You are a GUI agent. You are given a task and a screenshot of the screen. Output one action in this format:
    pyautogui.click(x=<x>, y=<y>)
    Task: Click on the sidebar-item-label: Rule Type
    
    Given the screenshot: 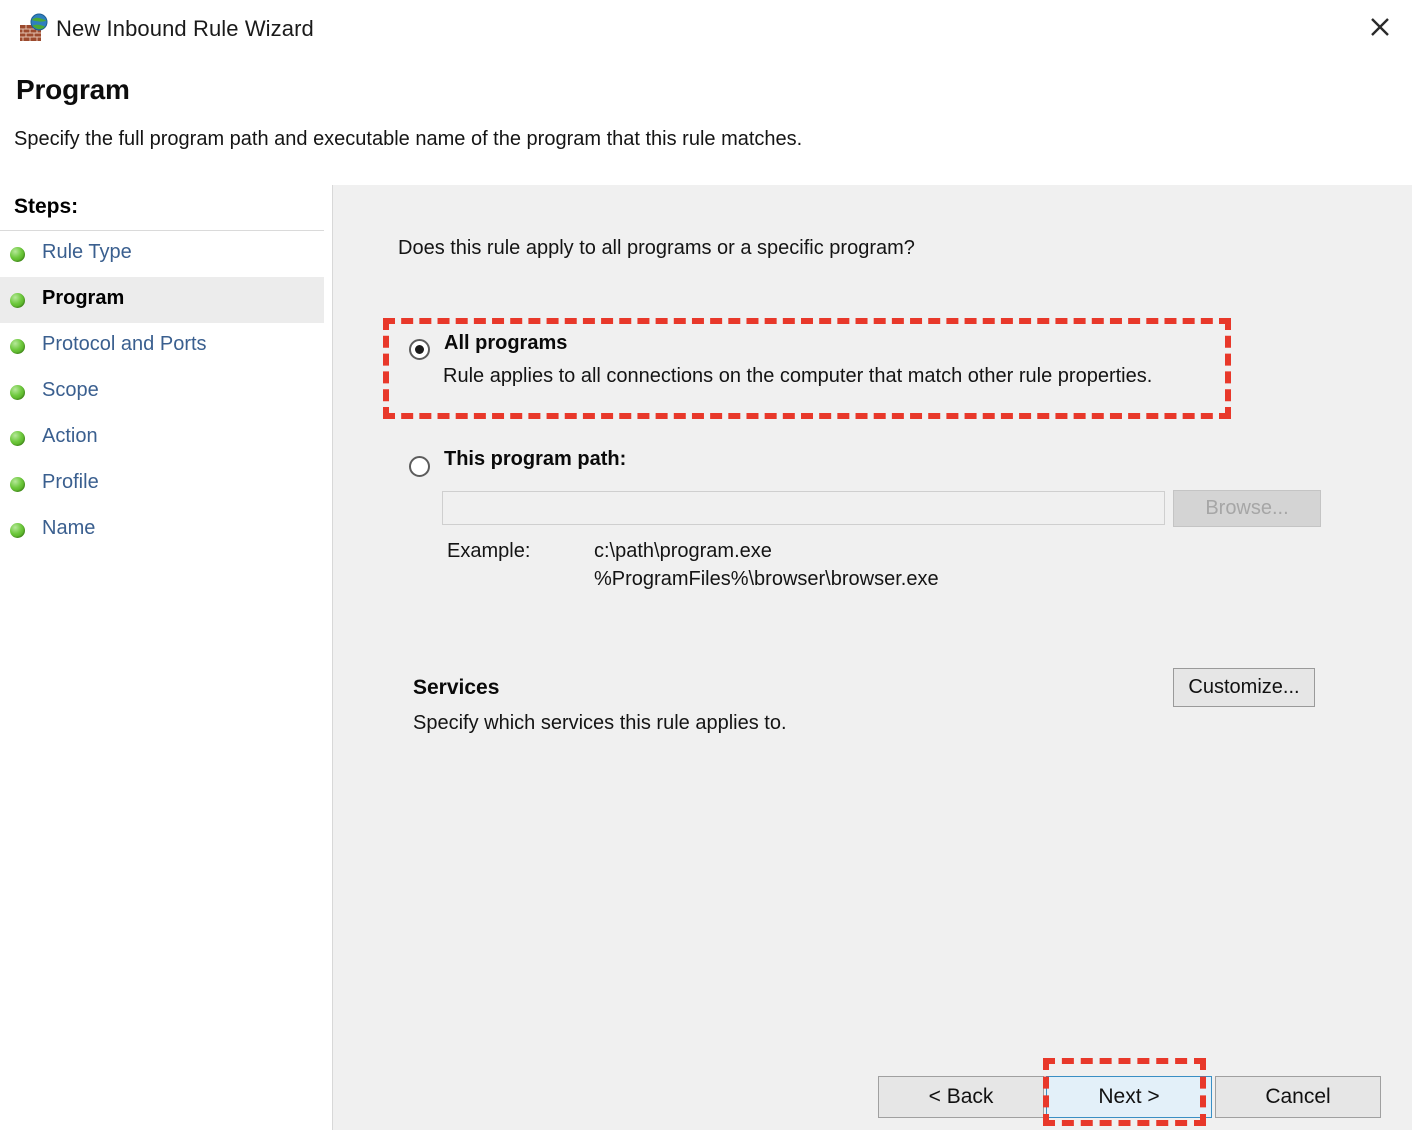 What is the action you would take?
    pyautogui.click(x=87, y=252)
    